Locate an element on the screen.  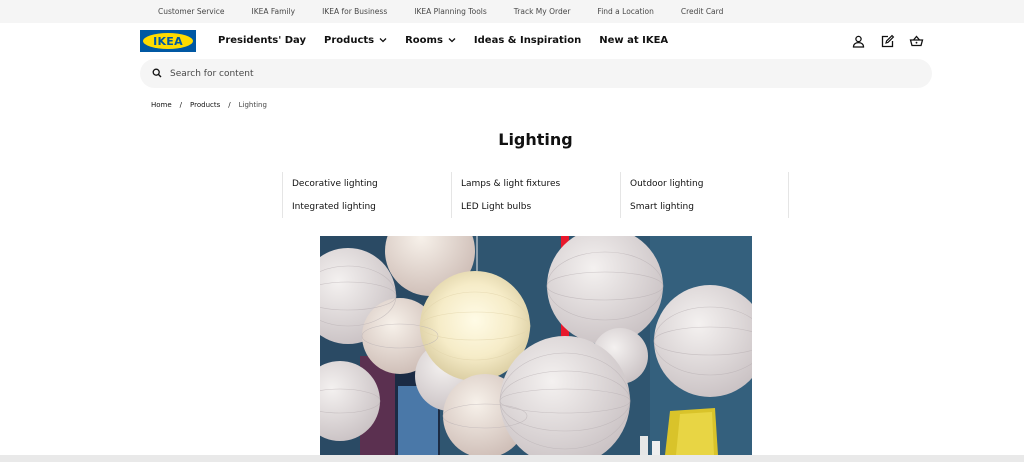
utility-link-customer-service: Customer Service is located at coordinates (191, 11).